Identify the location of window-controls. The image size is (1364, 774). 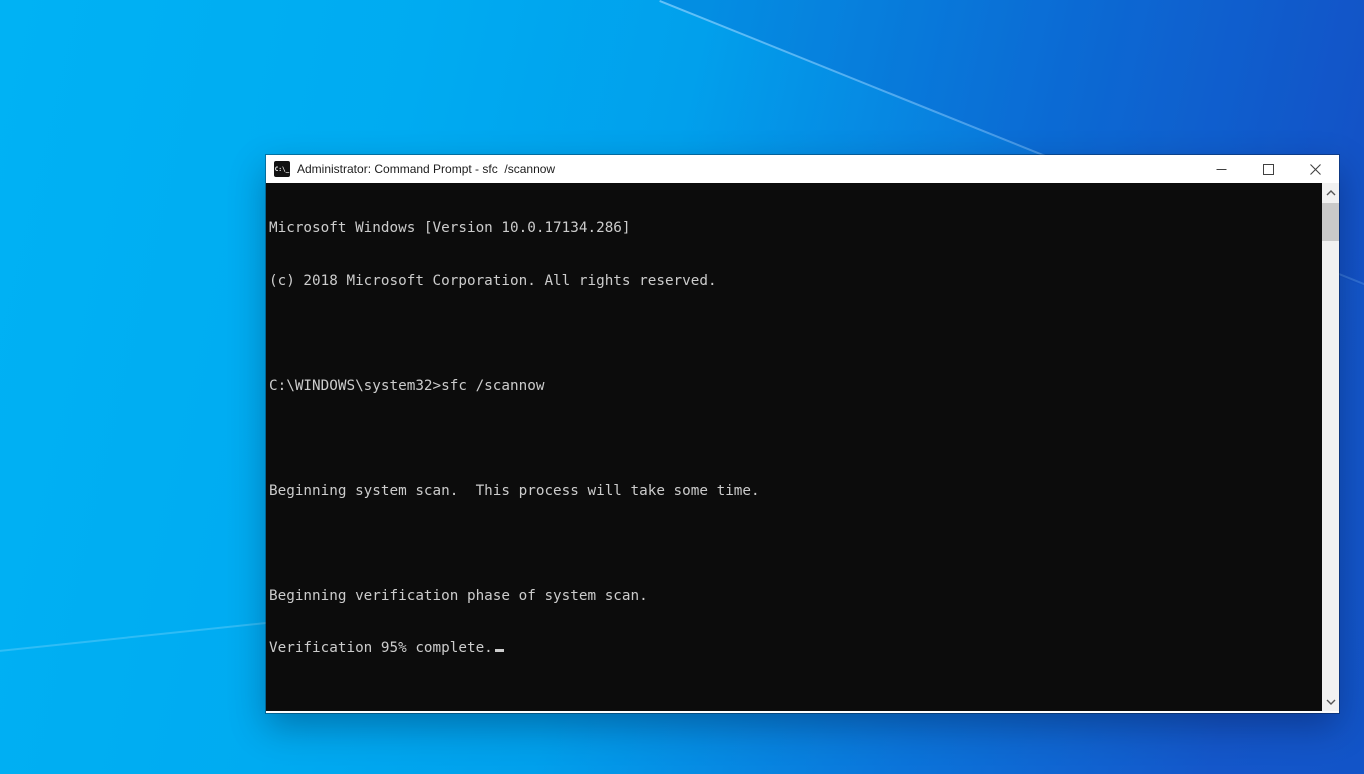
(1268, 169).